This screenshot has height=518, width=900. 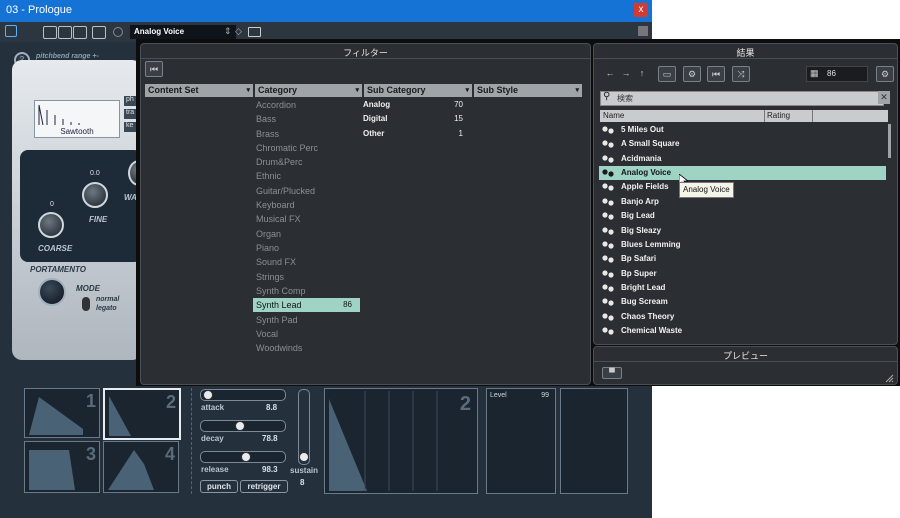 What do you see at coordinates (86, 304) in the screenshot?
I see `mode-switch` at bounding box center [86, 304].